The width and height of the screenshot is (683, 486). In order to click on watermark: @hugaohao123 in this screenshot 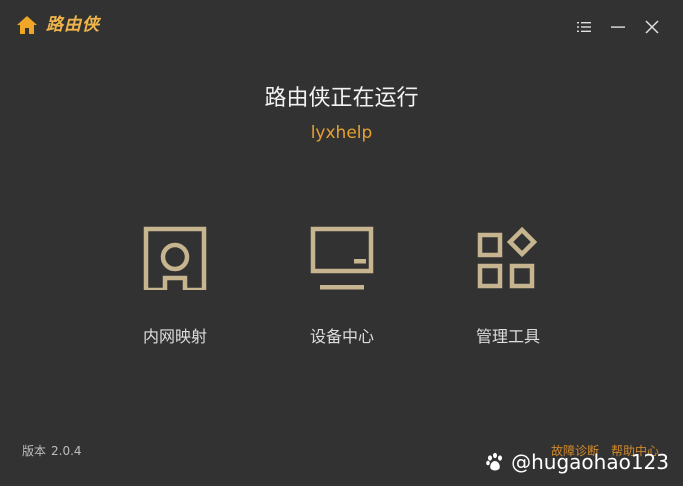, I will do `click(577, 462)`.